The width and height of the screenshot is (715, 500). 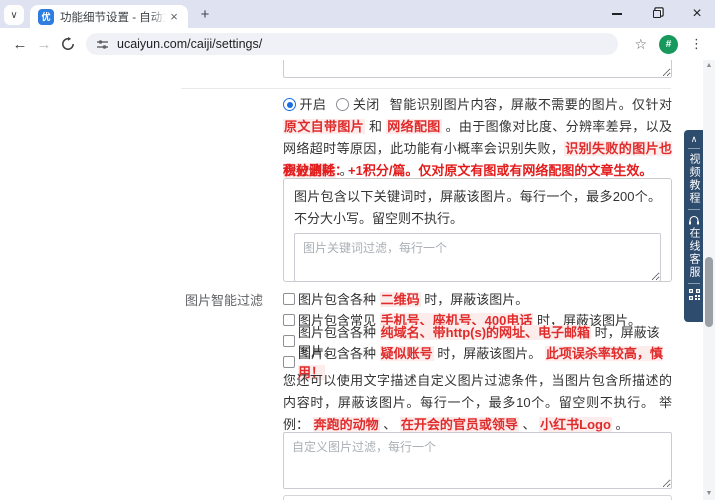 I want to click on radio-off-label: 关闭, so click(x=366, y=104).